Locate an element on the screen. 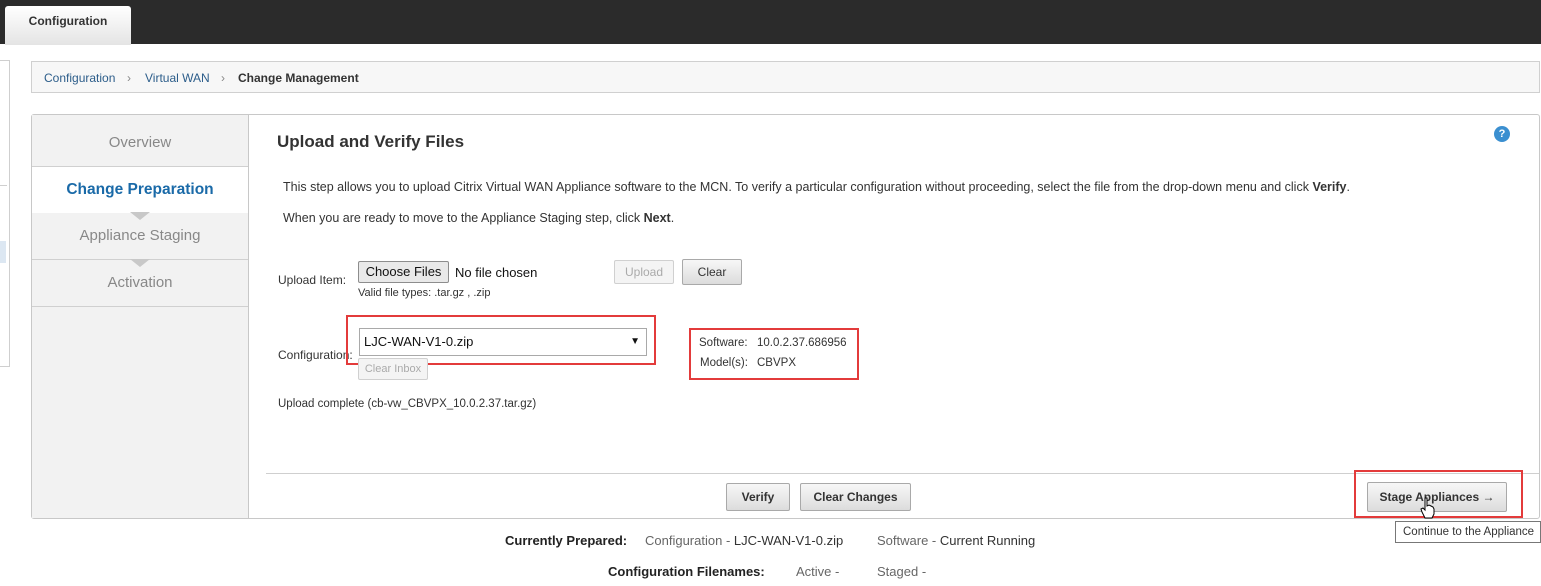  stage-tooltip: Continue to the Appliance is located at coordinates (1468, 532).